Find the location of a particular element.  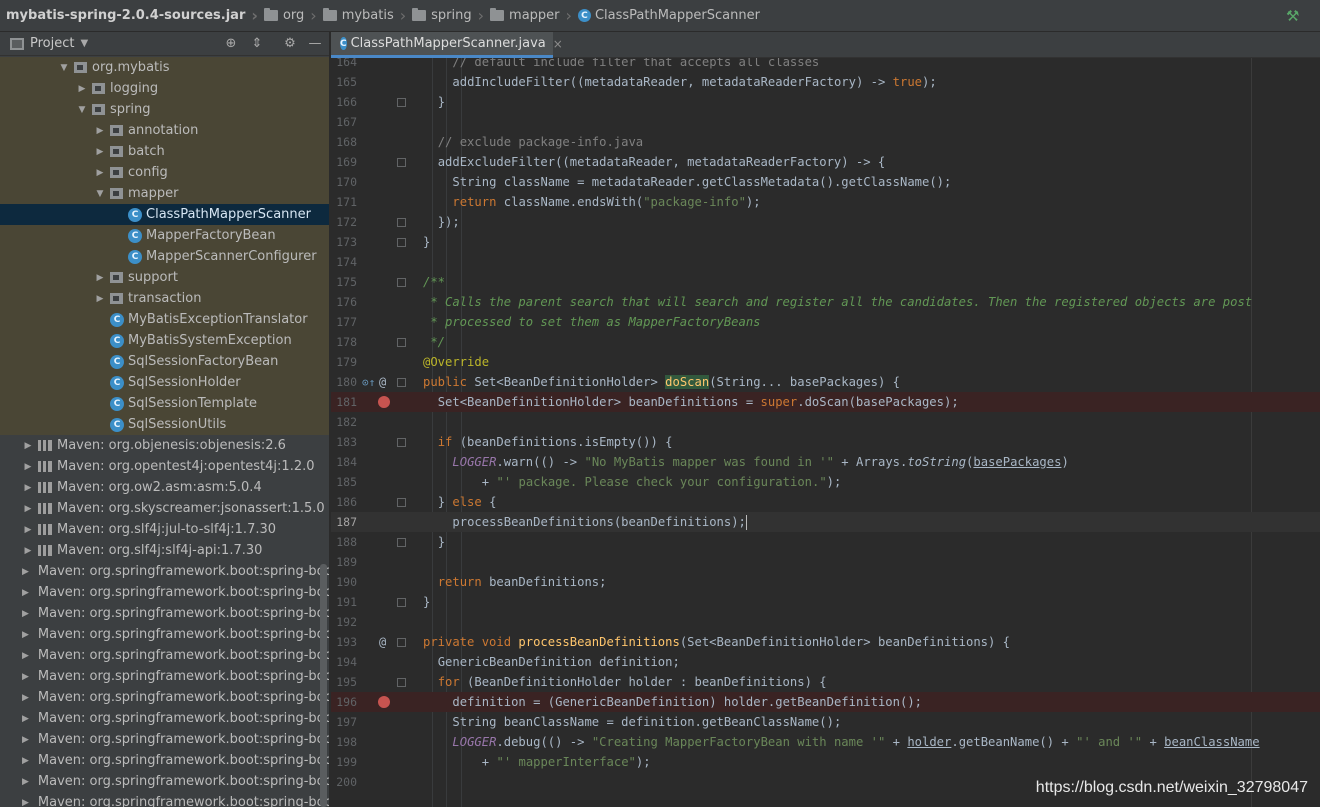

tree-item: ▶CSqlSessionUtils is located at coordinates (164, 424).